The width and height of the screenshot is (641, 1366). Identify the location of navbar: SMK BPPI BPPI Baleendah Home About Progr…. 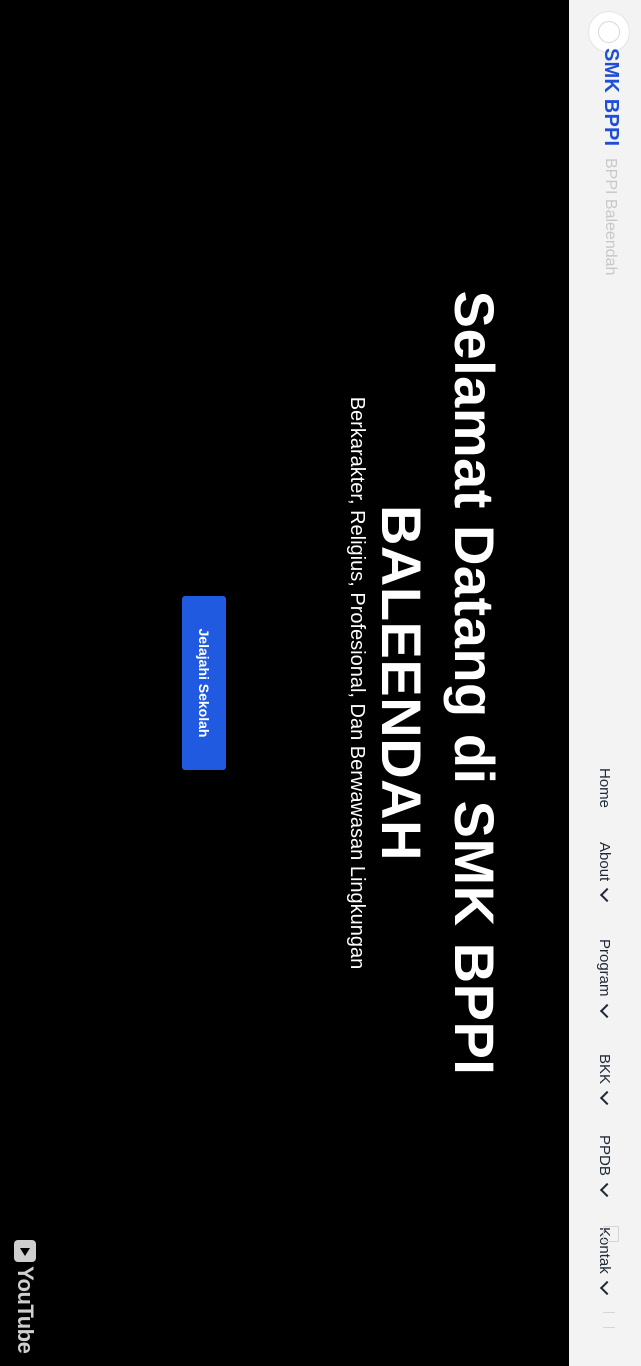
(605, 683).